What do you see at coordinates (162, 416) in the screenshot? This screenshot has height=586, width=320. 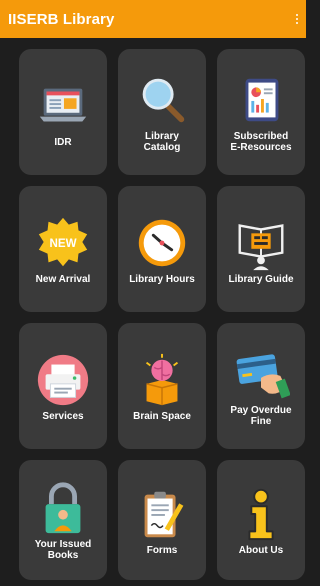 I see `tile-label: Brain Space` at bounding box center [162, 416].